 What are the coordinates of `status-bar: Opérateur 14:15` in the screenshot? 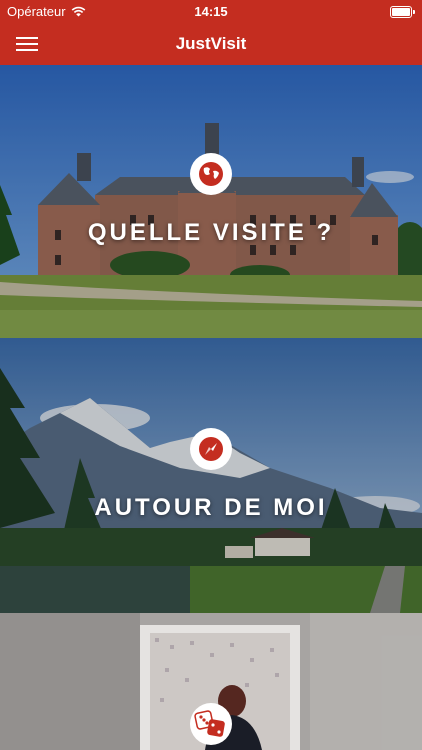 It's located at (211, 12).